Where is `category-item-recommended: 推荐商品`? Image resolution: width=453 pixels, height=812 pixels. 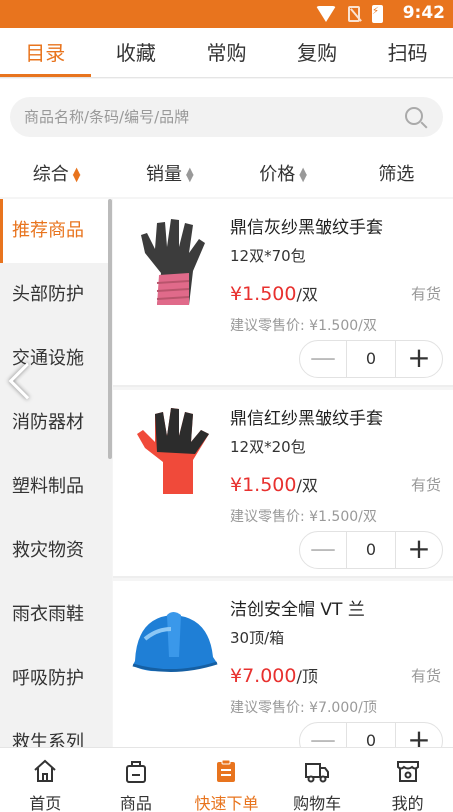
category-item-recommended: 推荐商品 is located at coordinates (56, 231).